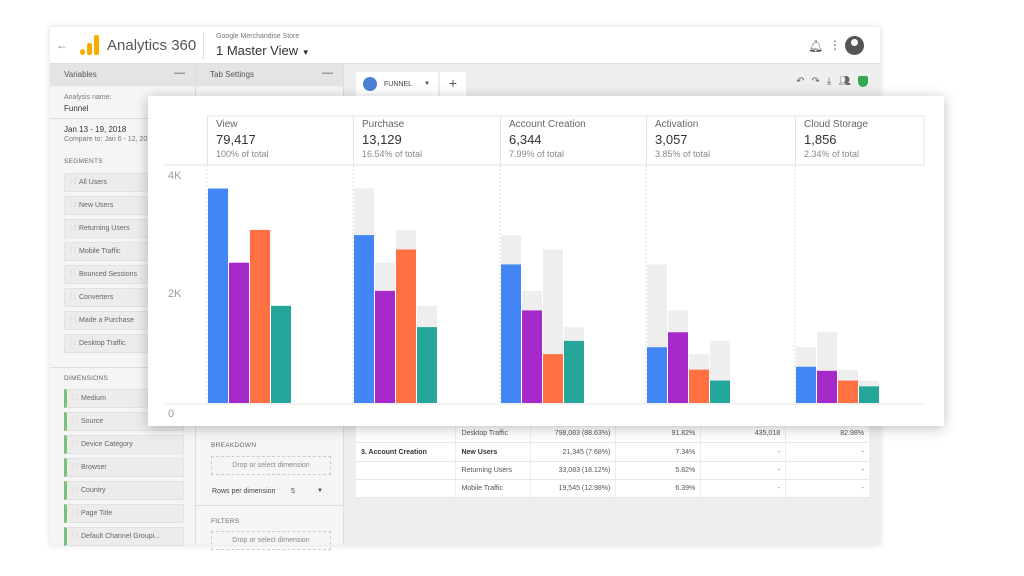 This screenshot has width=1024, height=576. What do you see at coordinates (234, 445) in the screenshot?
I see `breakdown-title: BREAKDOWN` at bounding box center [234, 445].